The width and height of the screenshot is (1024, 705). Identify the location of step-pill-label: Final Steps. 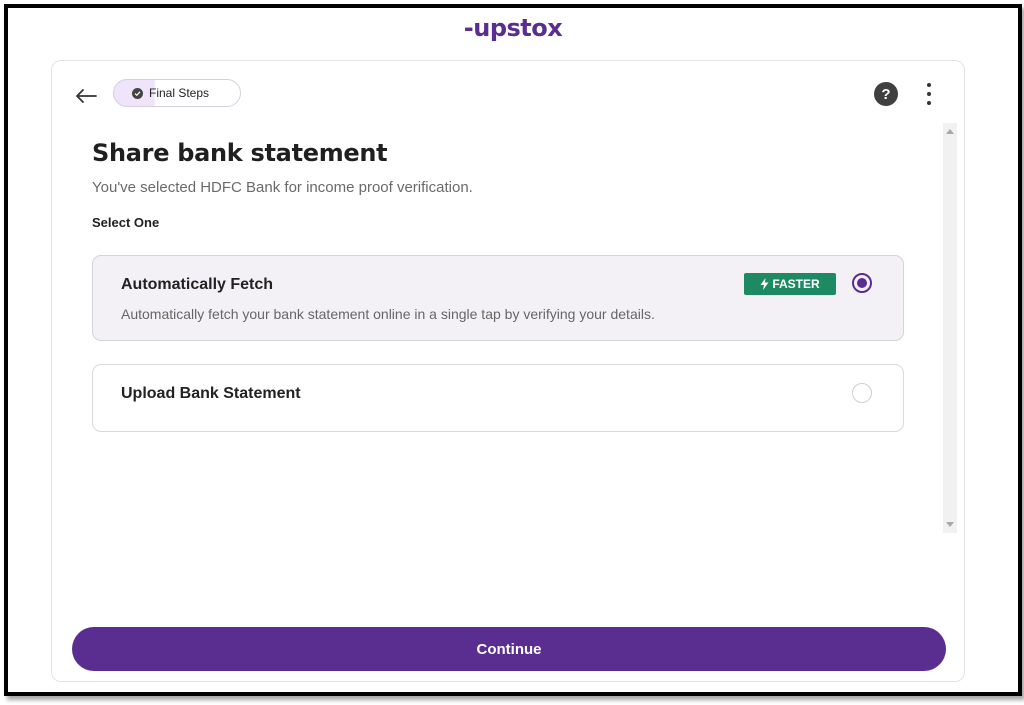
(179, 93).